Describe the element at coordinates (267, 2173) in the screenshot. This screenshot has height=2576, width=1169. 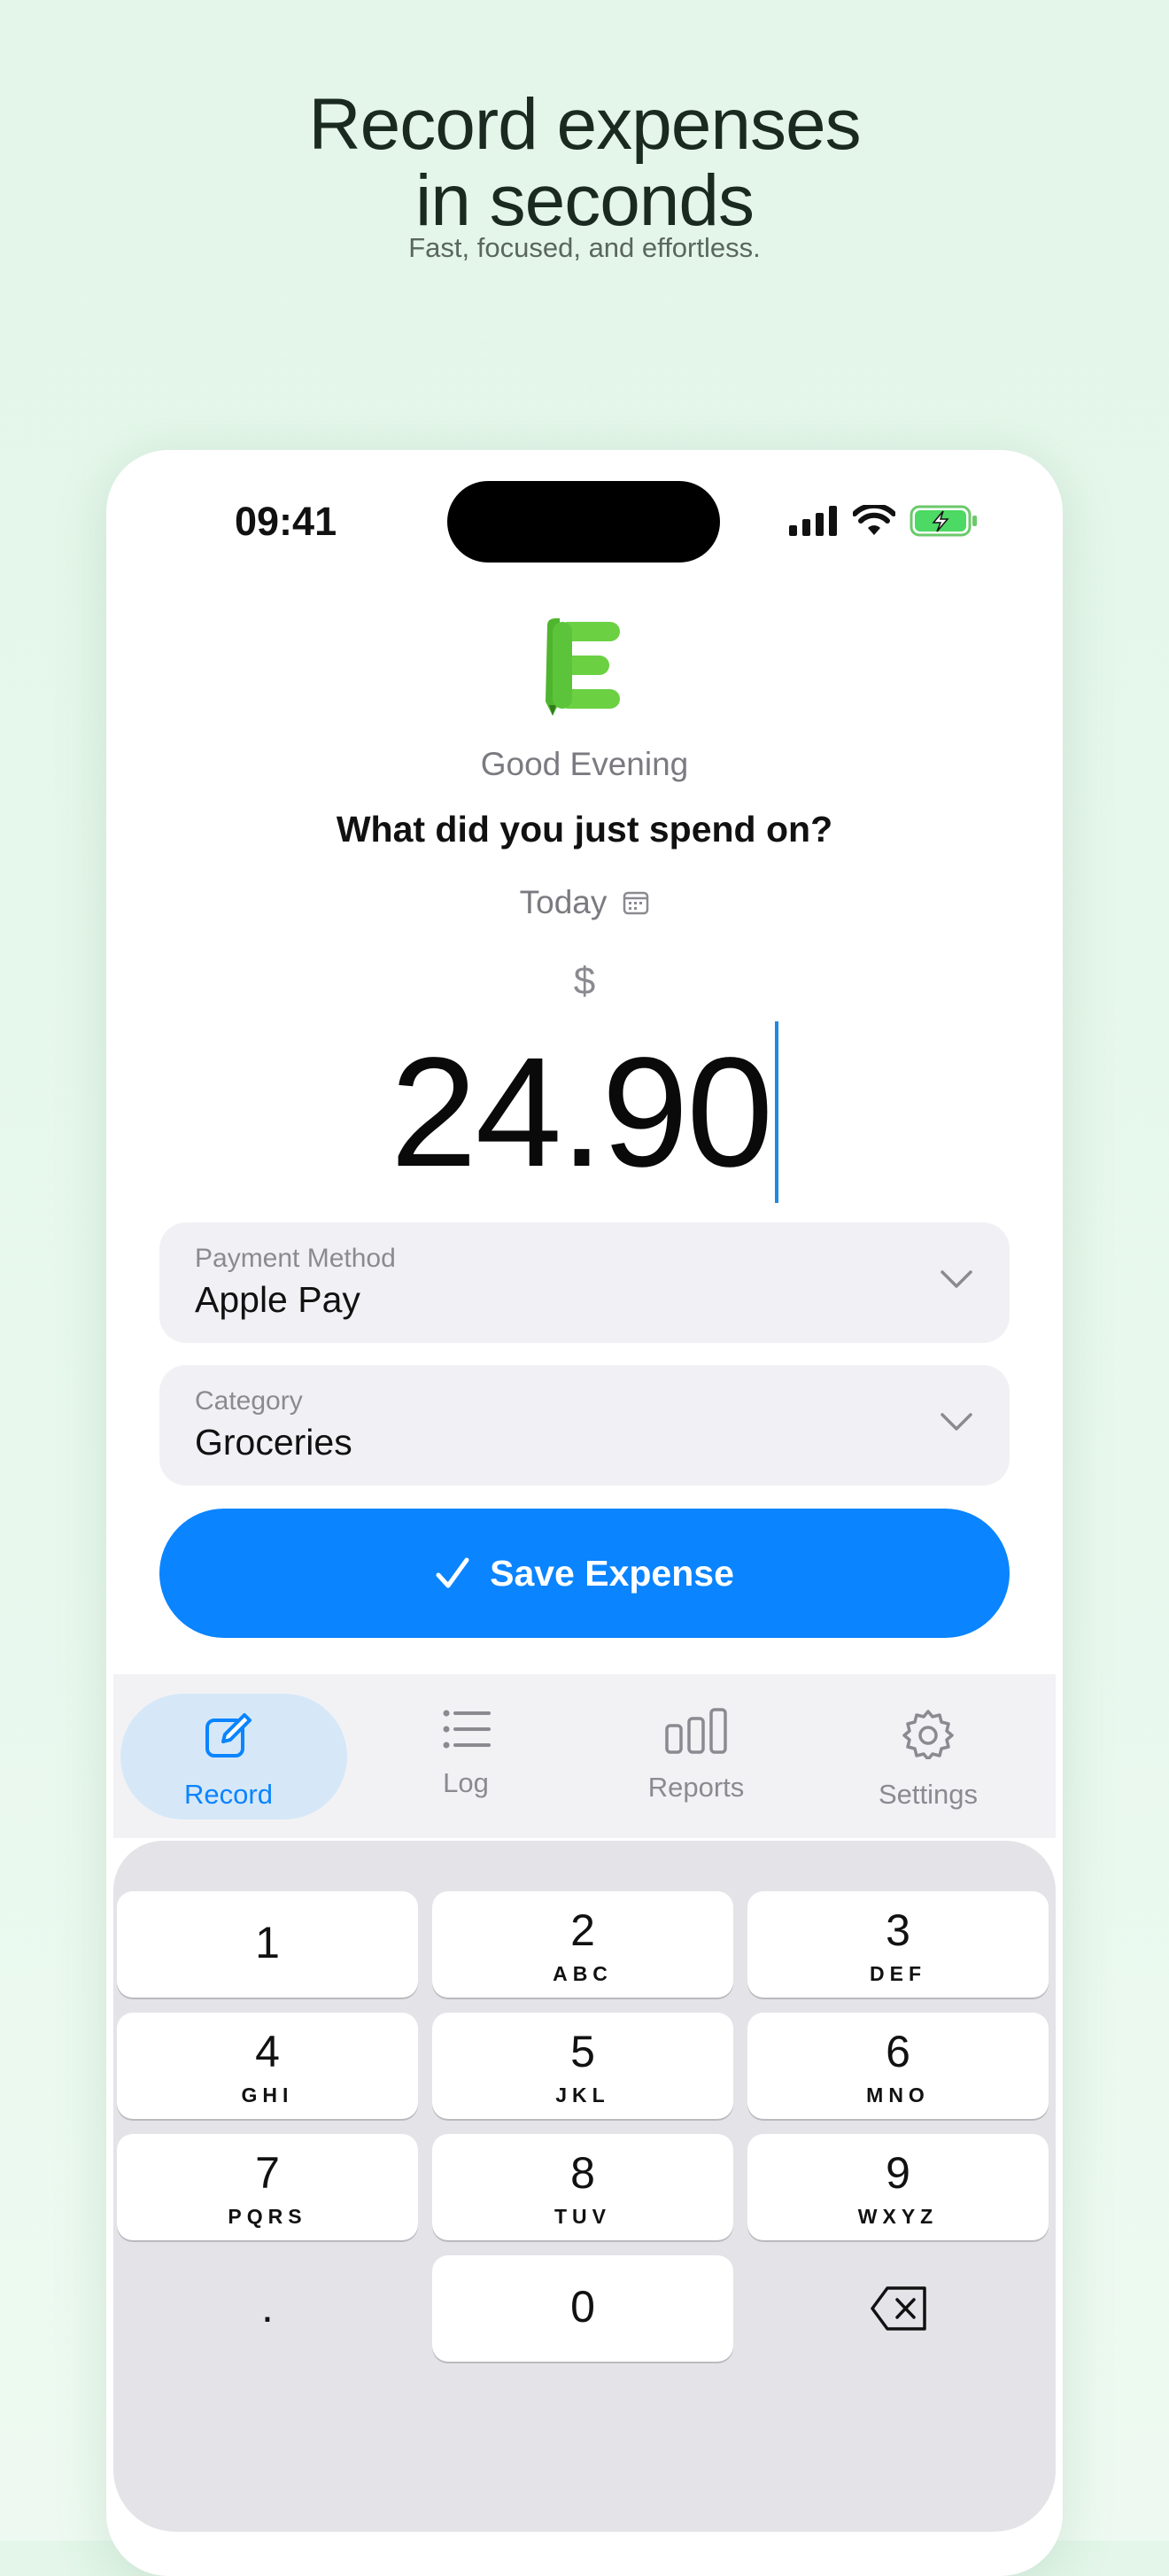
I see `key-7-digit: 7` at that location.